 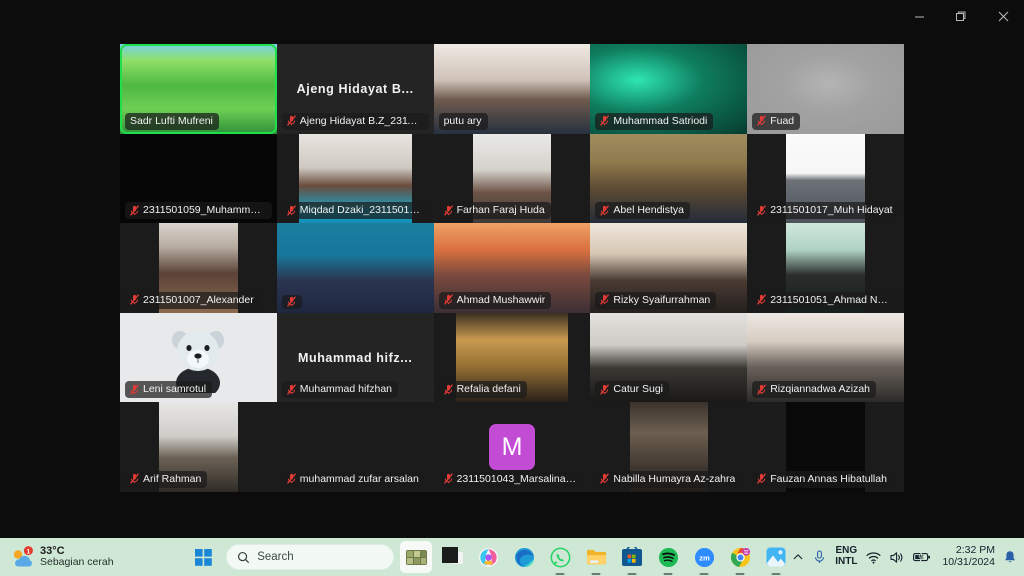 I want to click on taskbar-app-whatsapp, so click(x=560, y=558).